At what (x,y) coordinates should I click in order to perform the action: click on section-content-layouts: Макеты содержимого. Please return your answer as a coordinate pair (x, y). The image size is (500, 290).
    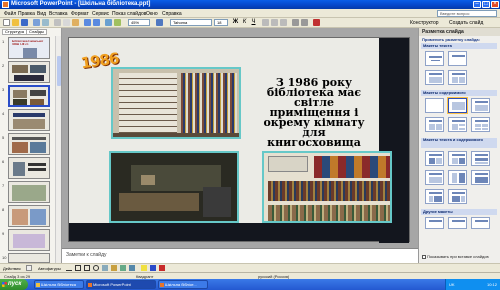
    Looking at the image, I should click on (459, 93).